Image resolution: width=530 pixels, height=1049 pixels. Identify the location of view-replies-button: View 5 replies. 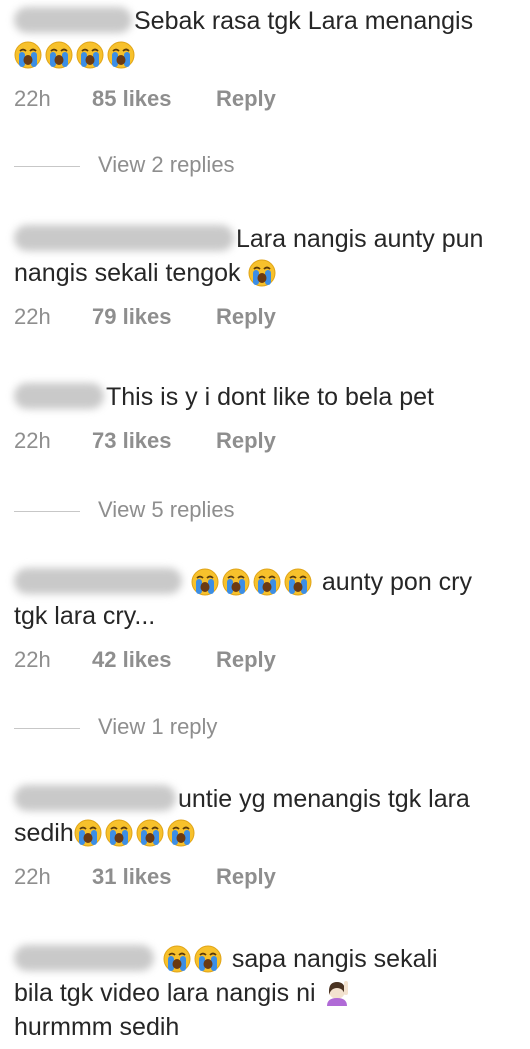
(124, 510).